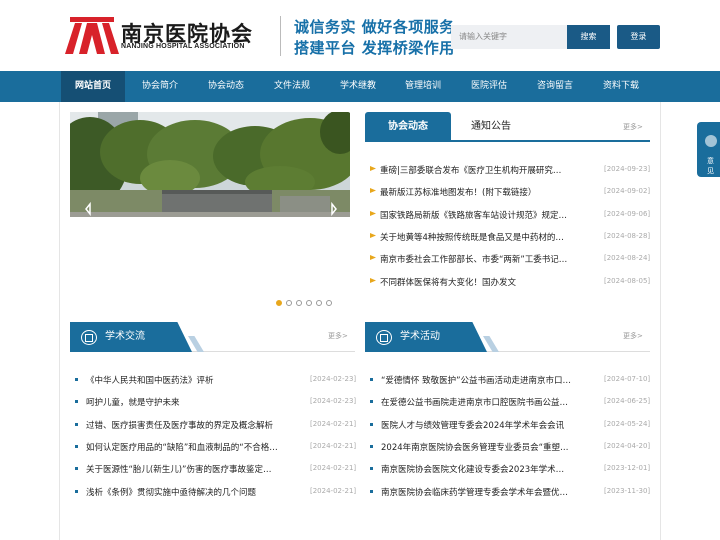 This screenshot has width=720, height=540. What do you see at coordinates (226, 86) in the screenshot?
I see `nav-item-news: 协会动态` at bounding box center [226, 86].